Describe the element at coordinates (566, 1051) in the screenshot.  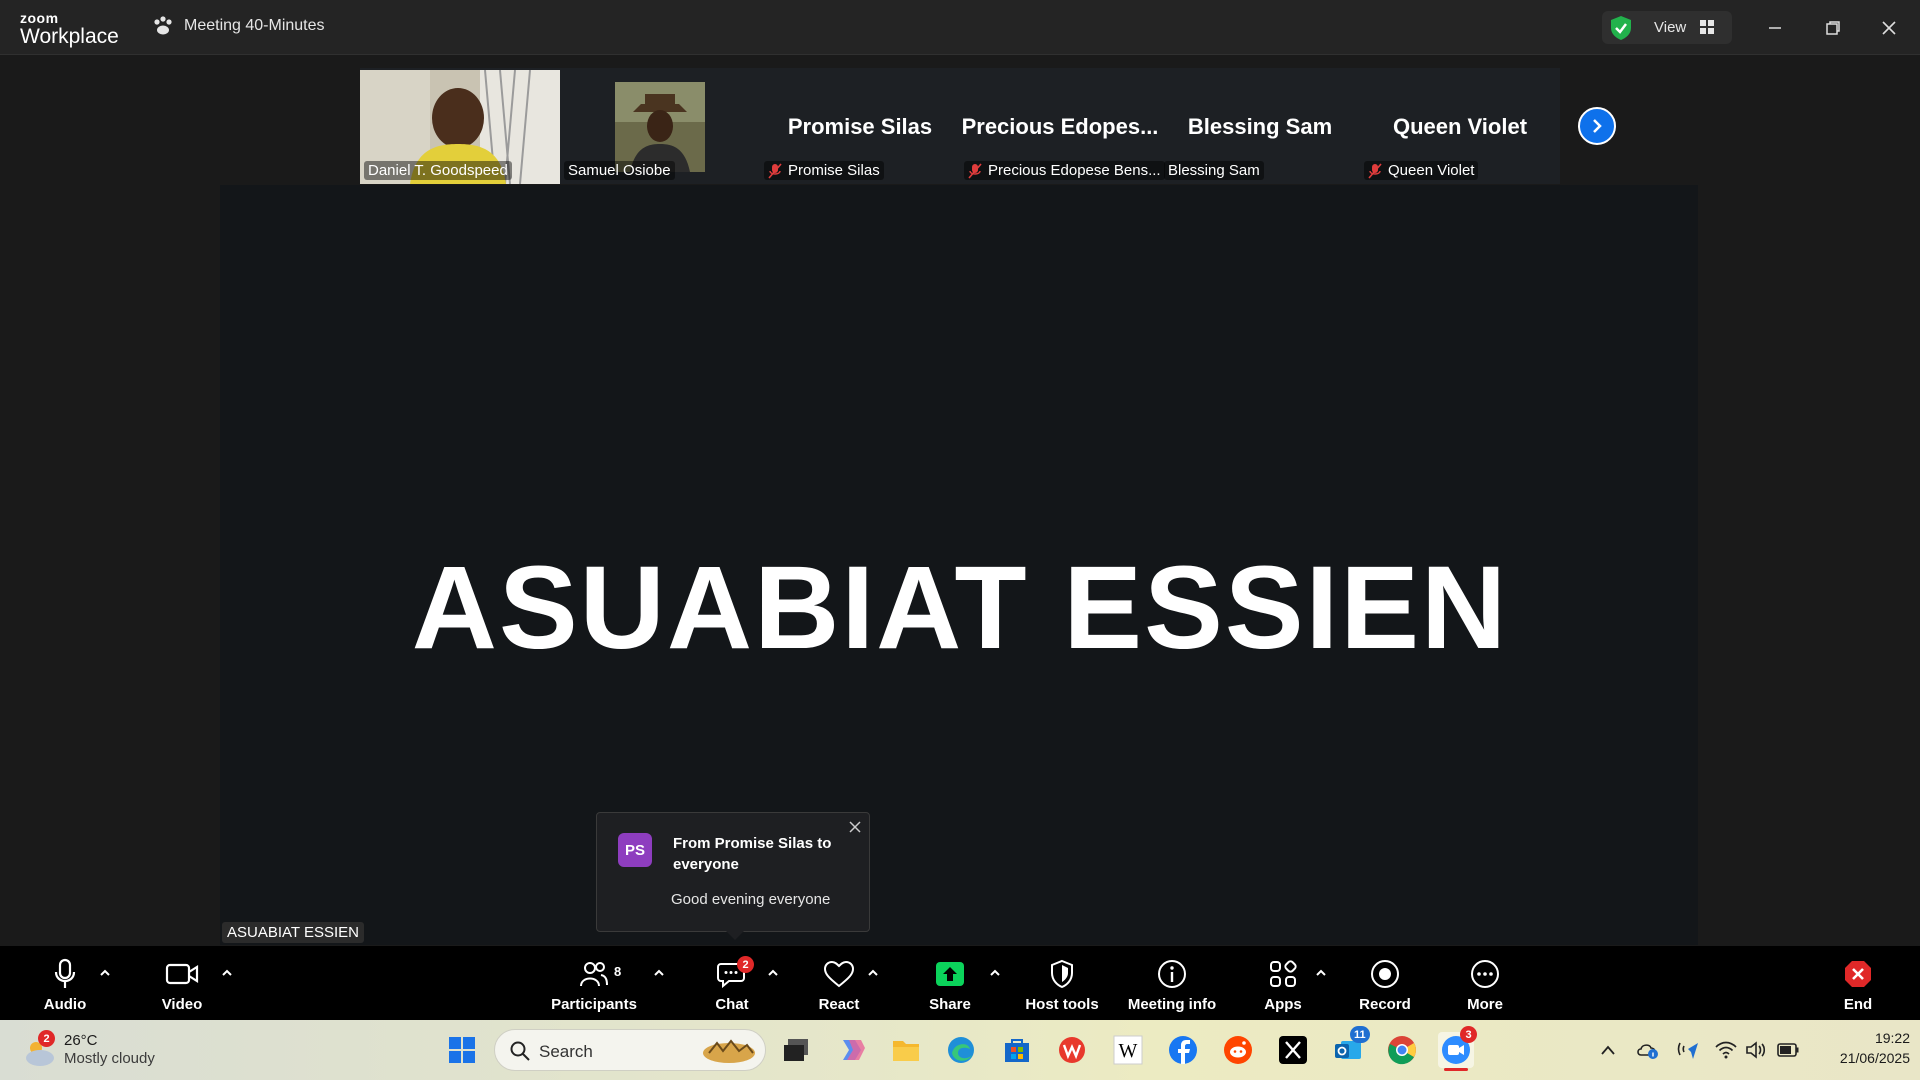
I see `search-placeholder: Search` at that location.